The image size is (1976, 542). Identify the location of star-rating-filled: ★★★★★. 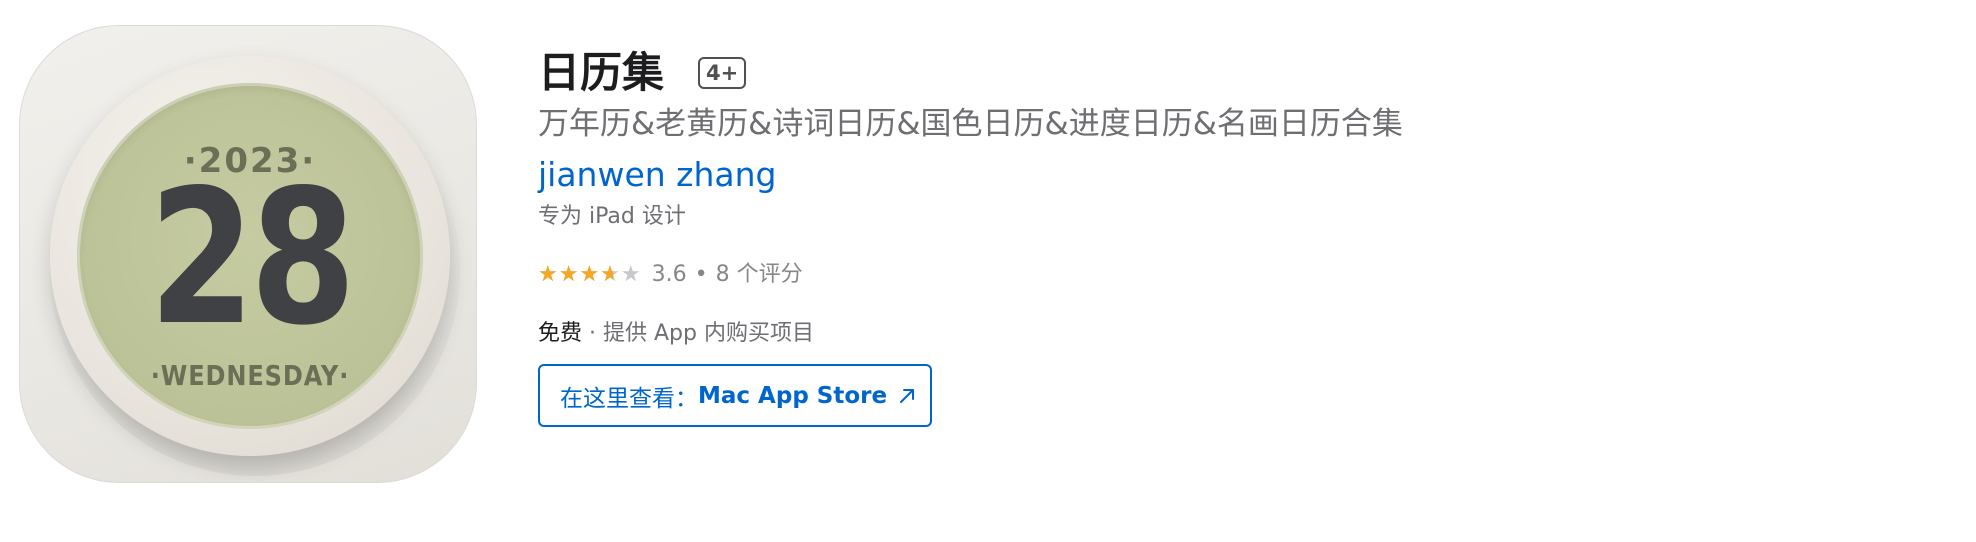
(575, 274).